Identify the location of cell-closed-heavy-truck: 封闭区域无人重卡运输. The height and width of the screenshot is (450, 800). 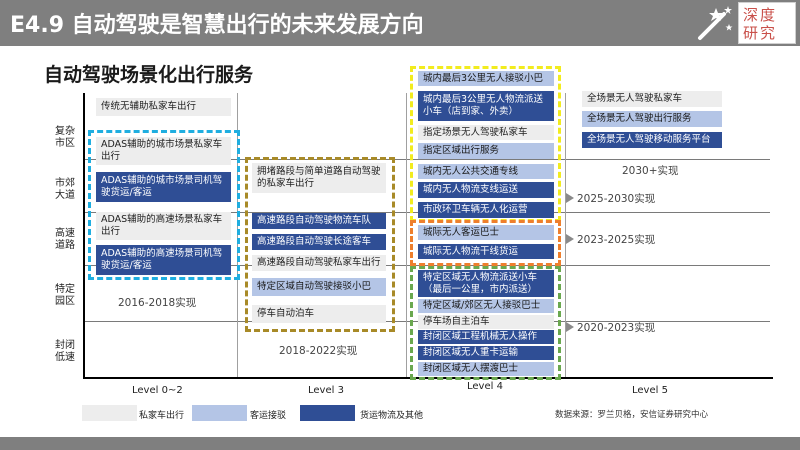
(486, 353).